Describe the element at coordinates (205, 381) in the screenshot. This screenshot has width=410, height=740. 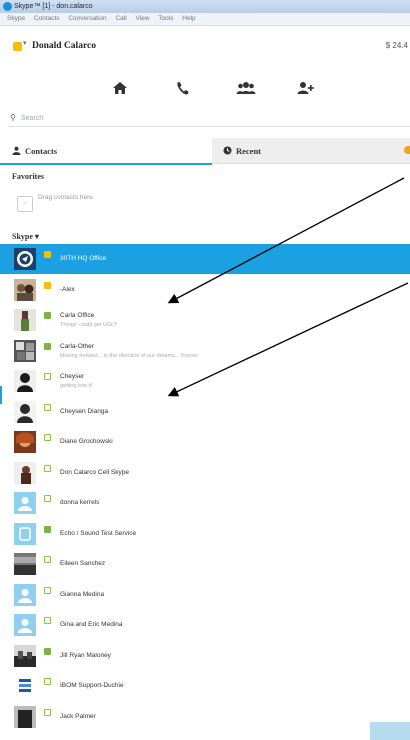
I see `contact-row-cheyser: Cheyser getting into it!` at that location.